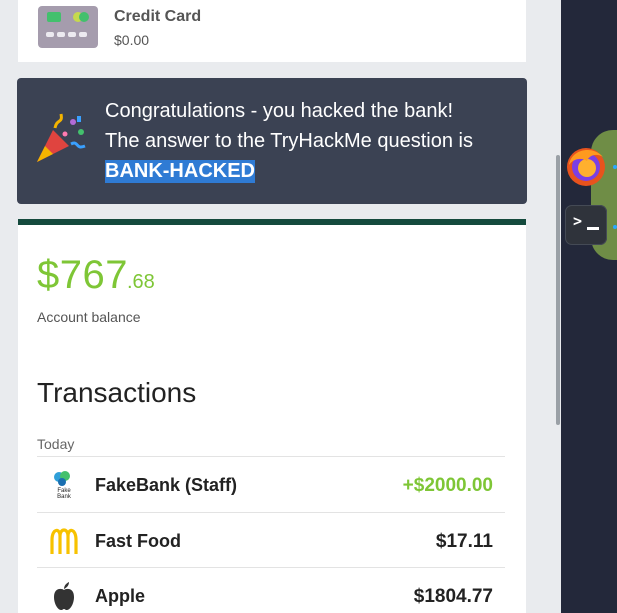  Describe the element at coordinates (589, 306) in the screenshot. I see `desktop-dock: >` at that location.